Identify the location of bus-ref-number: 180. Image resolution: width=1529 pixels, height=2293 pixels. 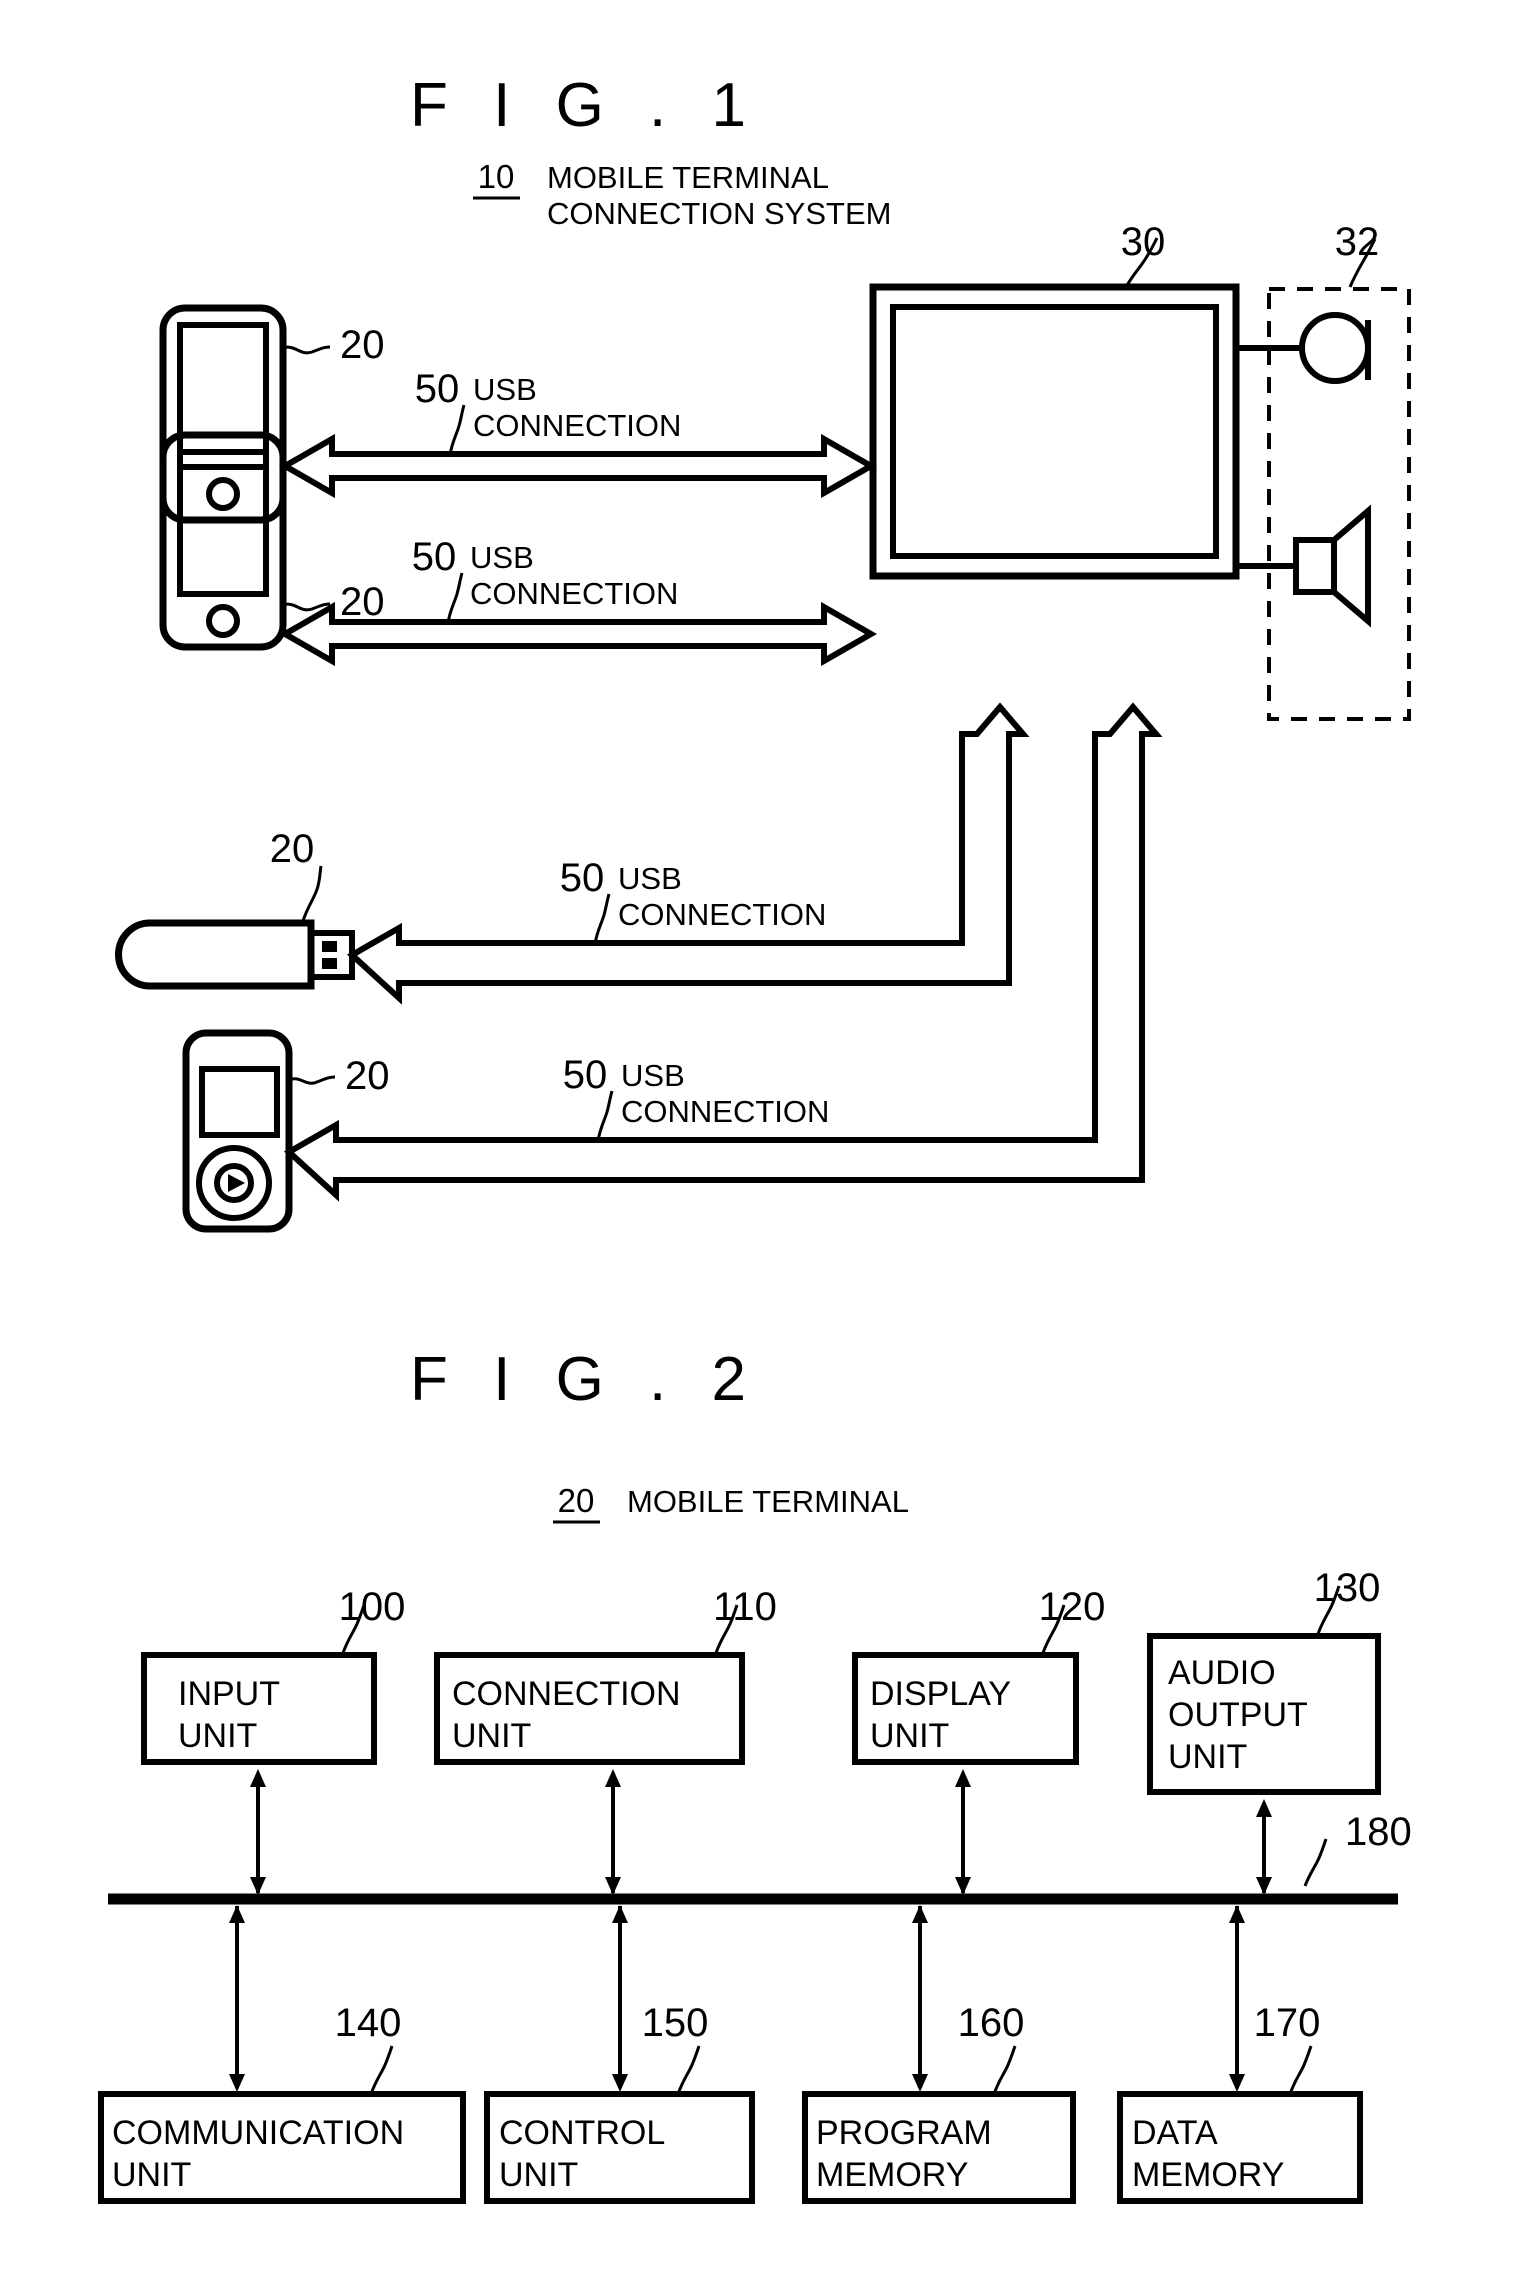
(1378, 1832).